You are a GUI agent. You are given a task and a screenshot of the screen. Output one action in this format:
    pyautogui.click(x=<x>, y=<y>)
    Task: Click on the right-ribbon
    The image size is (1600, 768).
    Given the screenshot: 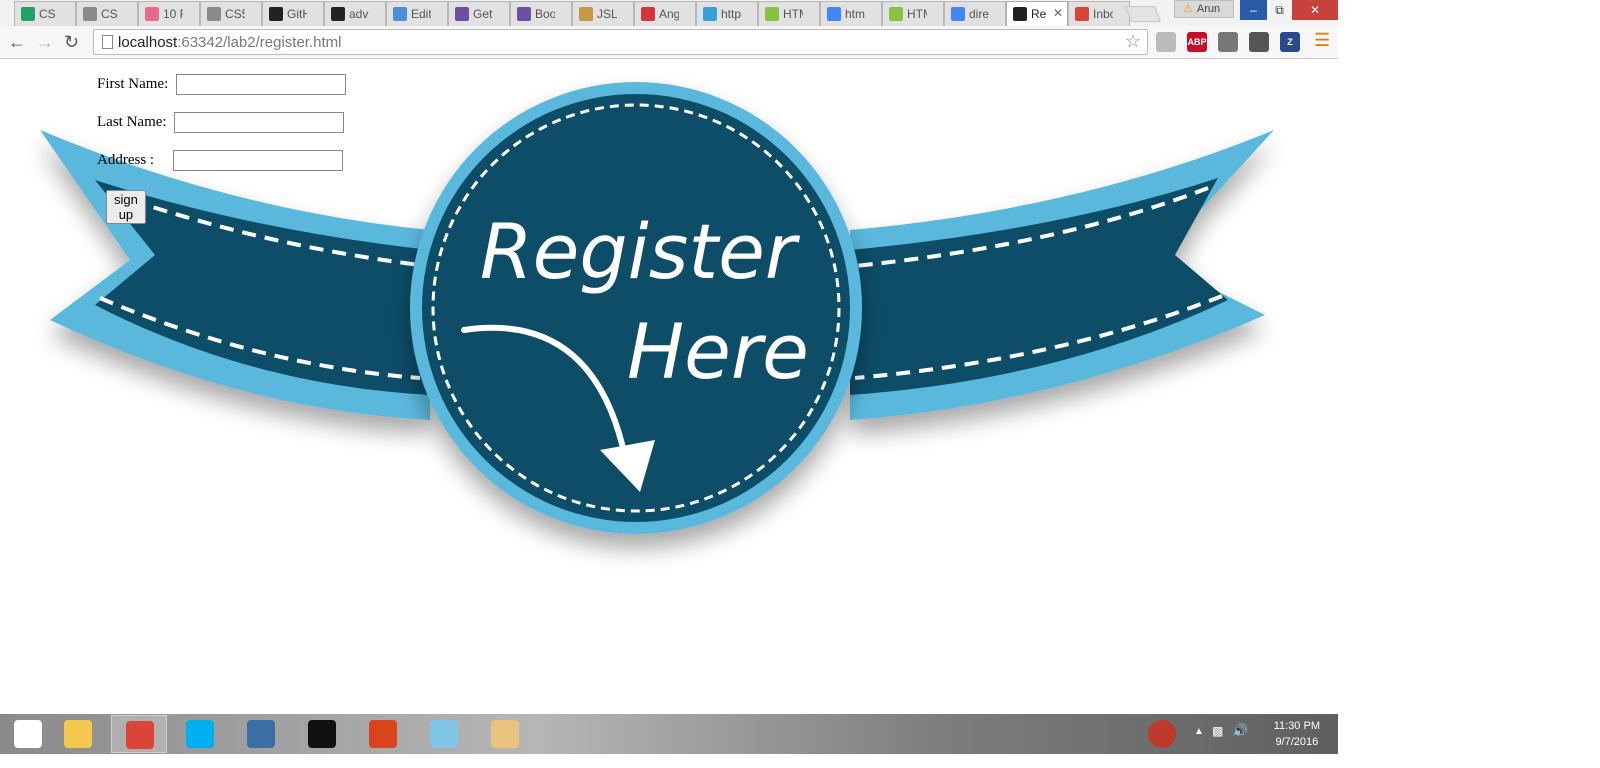 What is the action you would take?
    pyautogui.click(x=1062, y=275)
    